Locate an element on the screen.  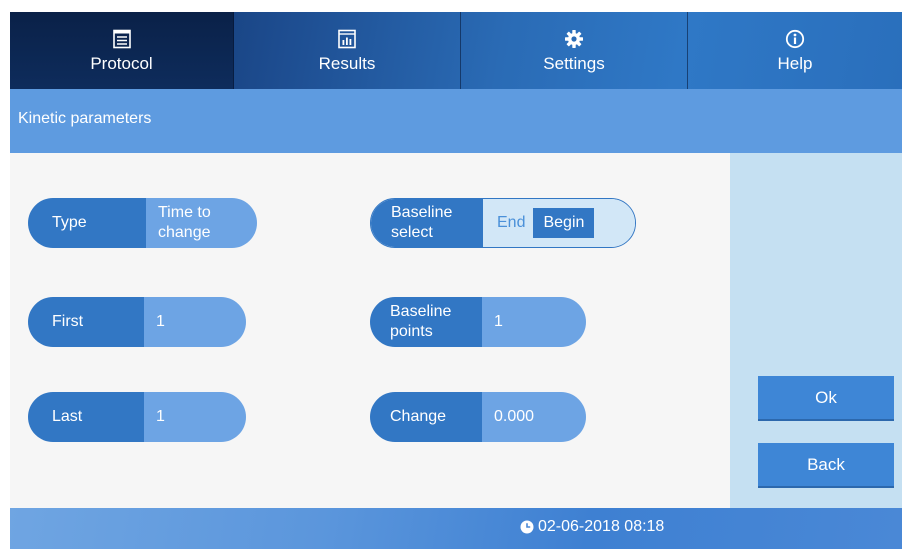
tab-protocol: Protocol is located at coordinates (122, 50).